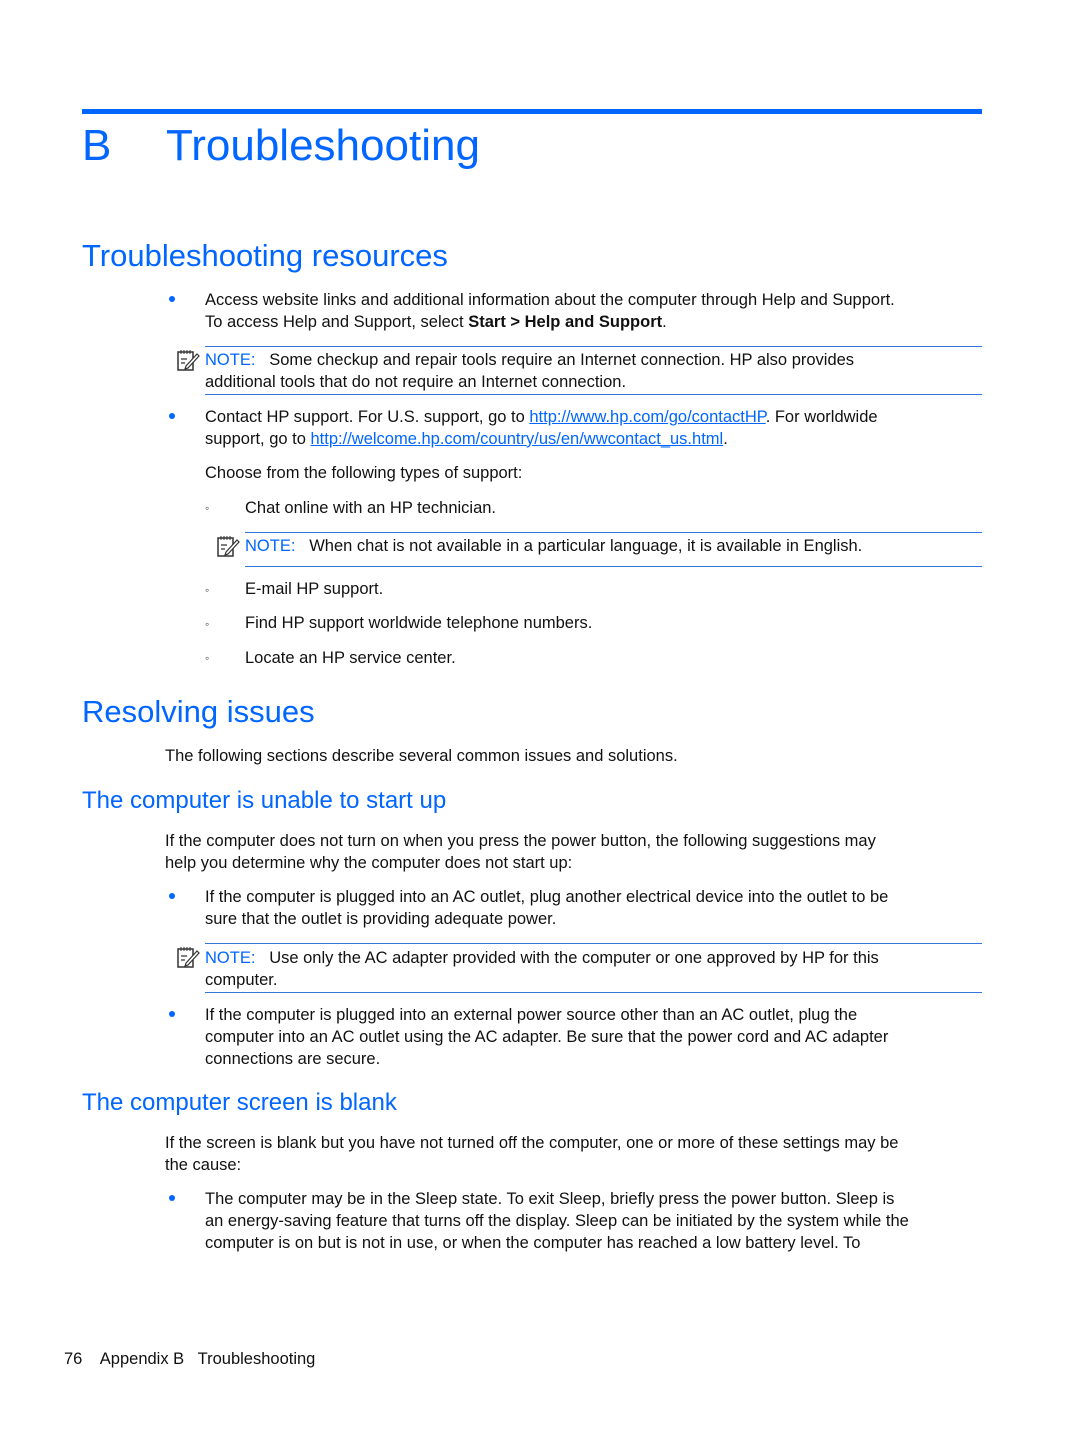  What do you see at coordinates (371, 508) in the screenshot?
I see `support-option-chat: Chat online with an HP technician.` at bounding box center [371, 508].